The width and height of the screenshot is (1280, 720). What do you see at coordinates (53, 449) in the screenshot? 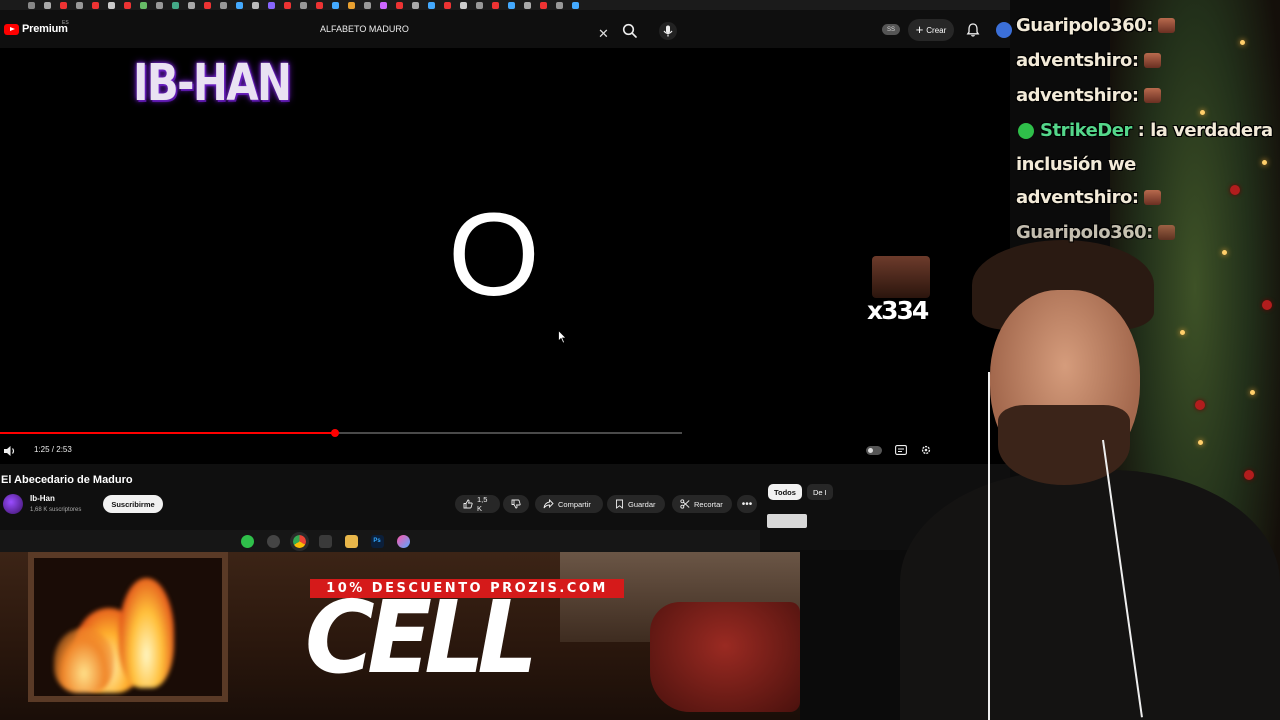
I see `video-time-display: 1:25 / 2:53` at bounding box center [53, 449].